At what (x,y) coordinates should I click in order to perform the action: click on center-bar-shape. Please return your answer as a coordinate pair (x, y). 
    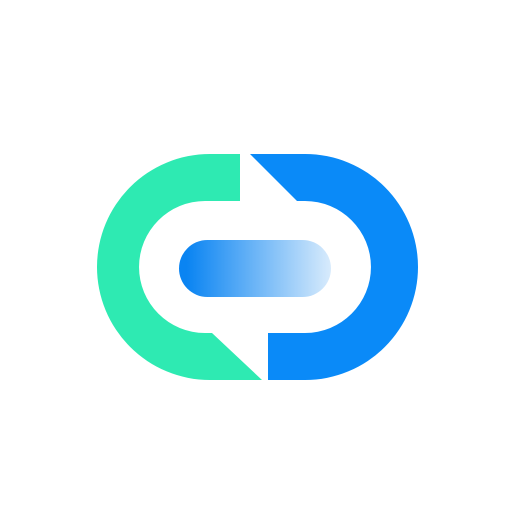
    Looking at the image, I should click on (255, 268).